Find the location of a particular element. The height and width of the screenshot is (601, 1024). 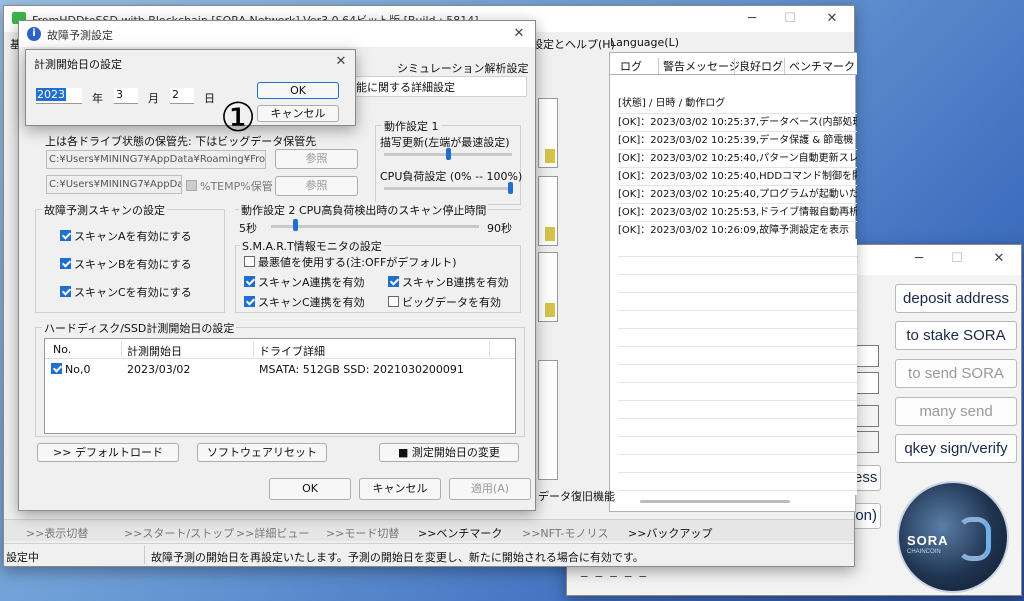

temp-checkbox: %TEMP%保管 is located at coordinates (229, 186).